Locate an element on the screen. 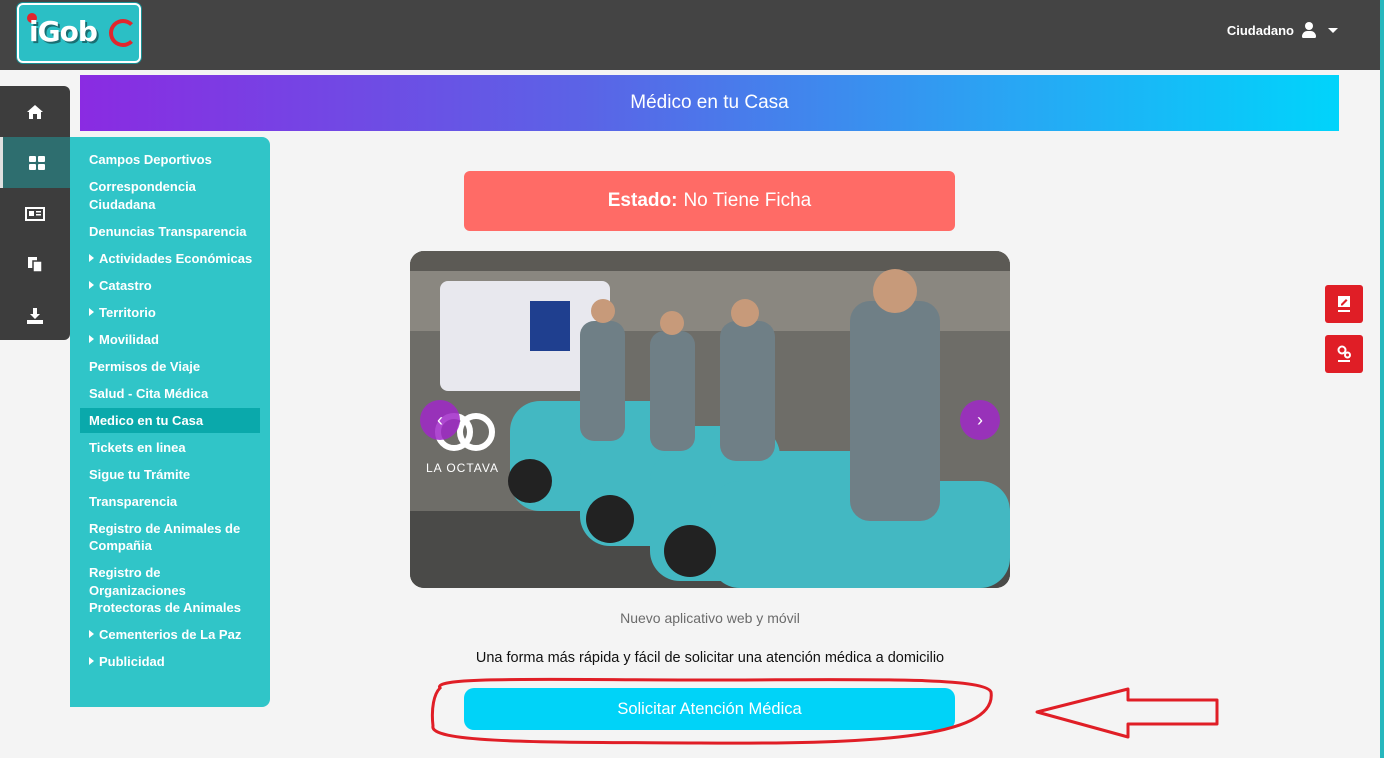 The width and height of the screenshot is (1388, 758). menu-item-movilidad: Movilidad is located at coordinates (170, 340).